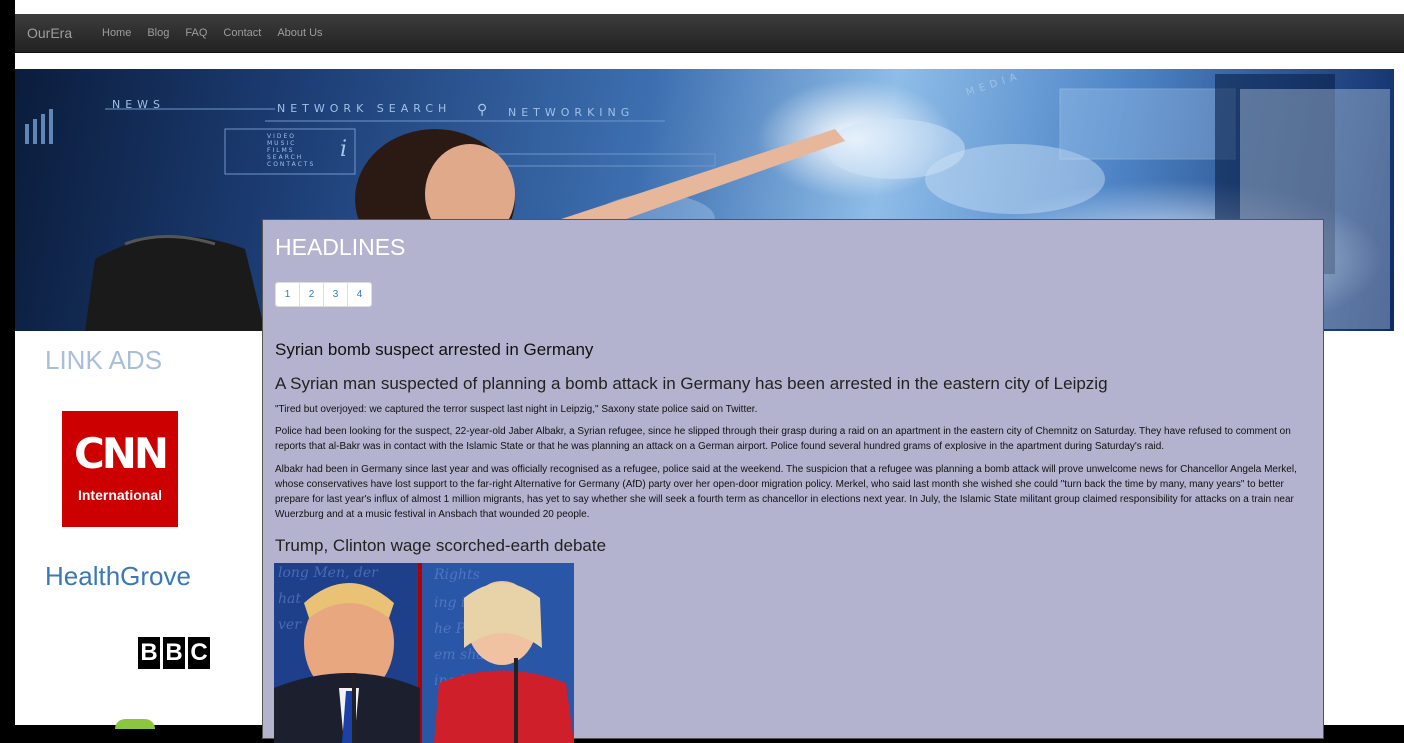  I want to click on cnn-logo-sub: International, so click(119, 495).